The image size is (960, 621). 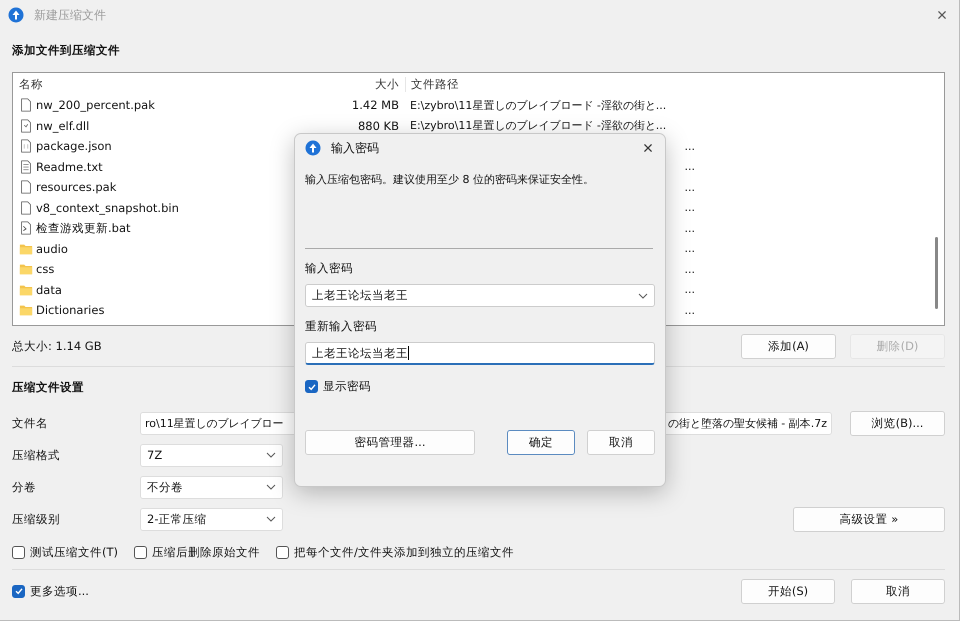 I want to click on field-label: 输入密码, so click(x=329, y=268).